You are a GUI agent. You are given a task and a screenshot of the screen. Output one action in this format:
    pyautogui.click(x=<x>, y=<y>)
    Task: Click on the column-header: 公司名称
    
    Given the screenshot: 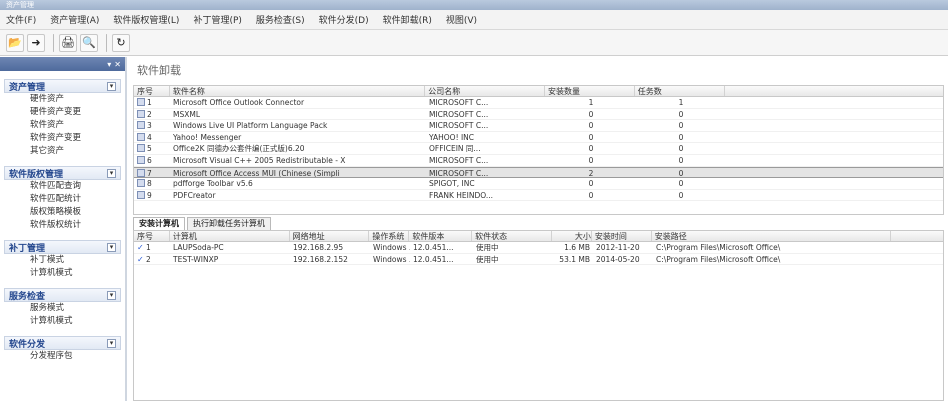 What is the action you would take?
    pyautogui.click(x=485, y=91)
    